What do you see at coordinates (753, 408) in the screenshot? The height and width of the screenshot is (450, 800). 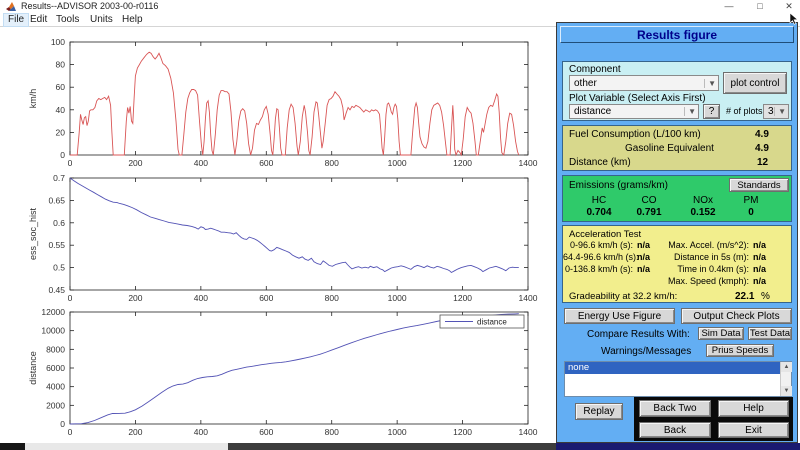 I see `help-button: Help` at bounding box center [753, 408].